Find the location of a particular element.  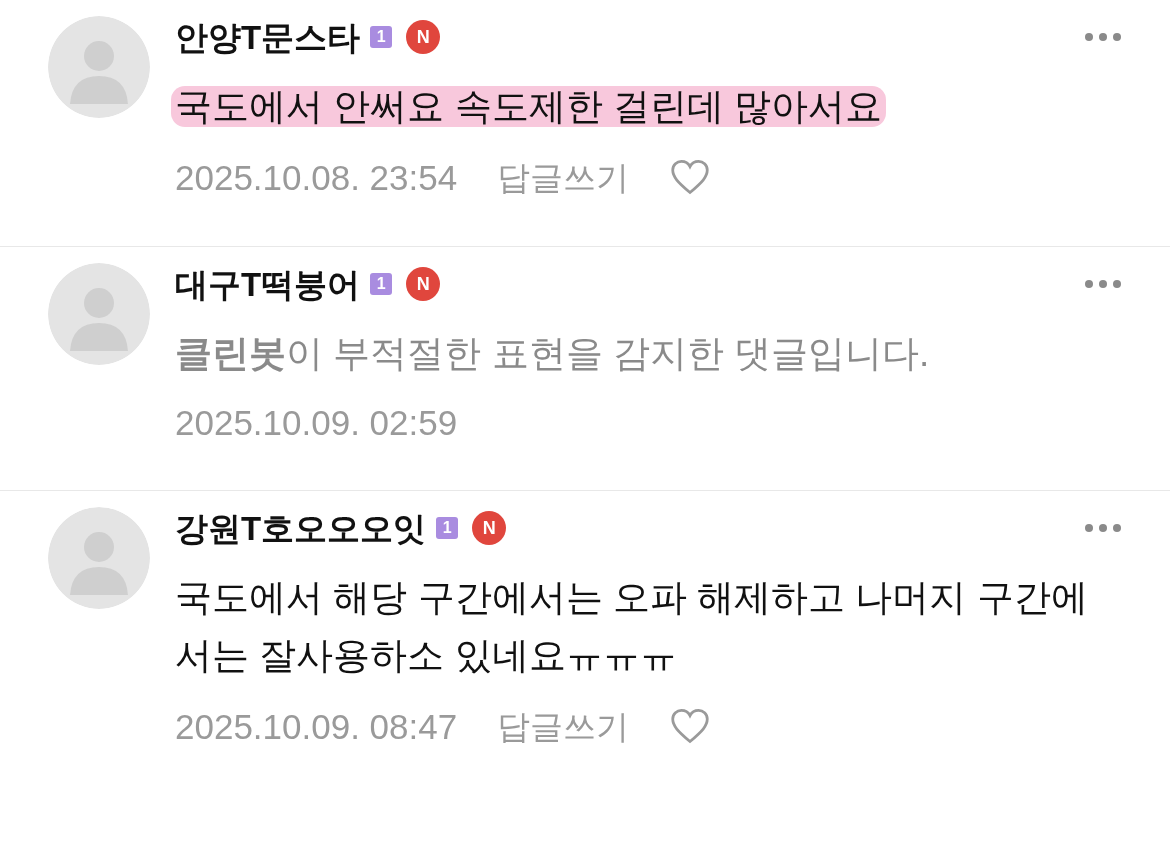

author-name: 대구T떡붕어 is located at coordinates (268, 284).